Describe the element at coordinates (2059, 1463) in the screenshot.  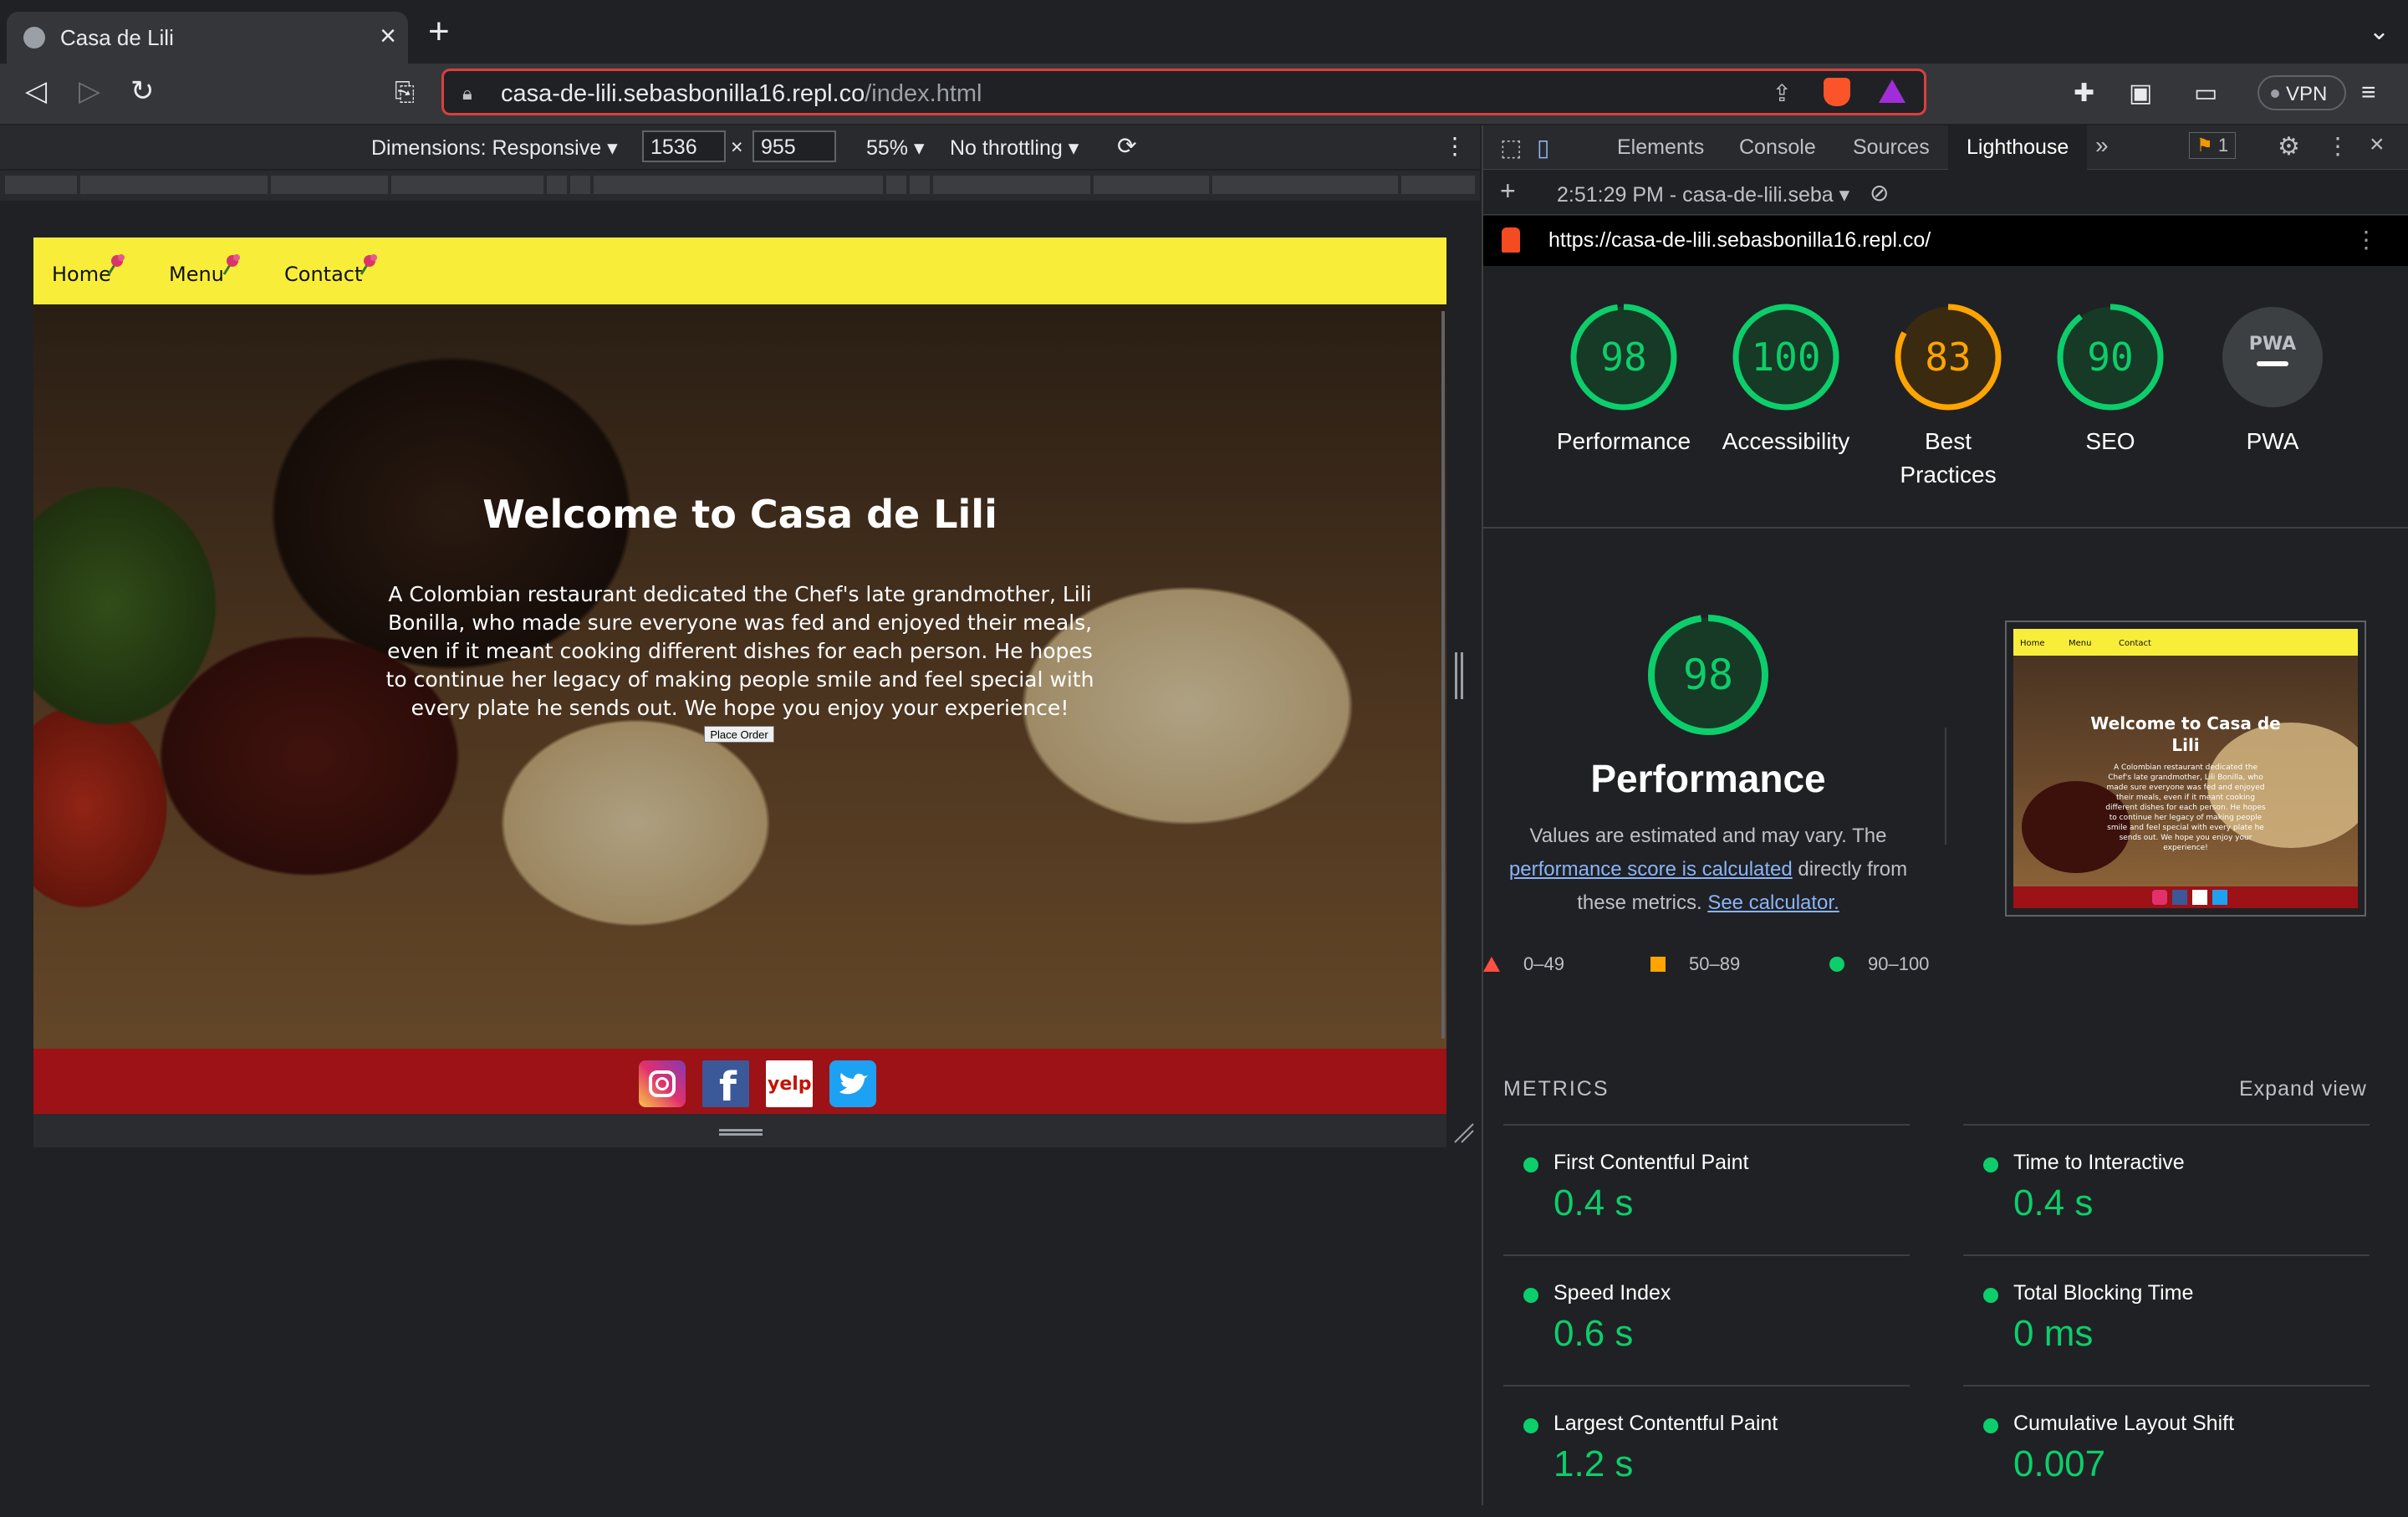
I see `metric-value: 0.007` at that location.